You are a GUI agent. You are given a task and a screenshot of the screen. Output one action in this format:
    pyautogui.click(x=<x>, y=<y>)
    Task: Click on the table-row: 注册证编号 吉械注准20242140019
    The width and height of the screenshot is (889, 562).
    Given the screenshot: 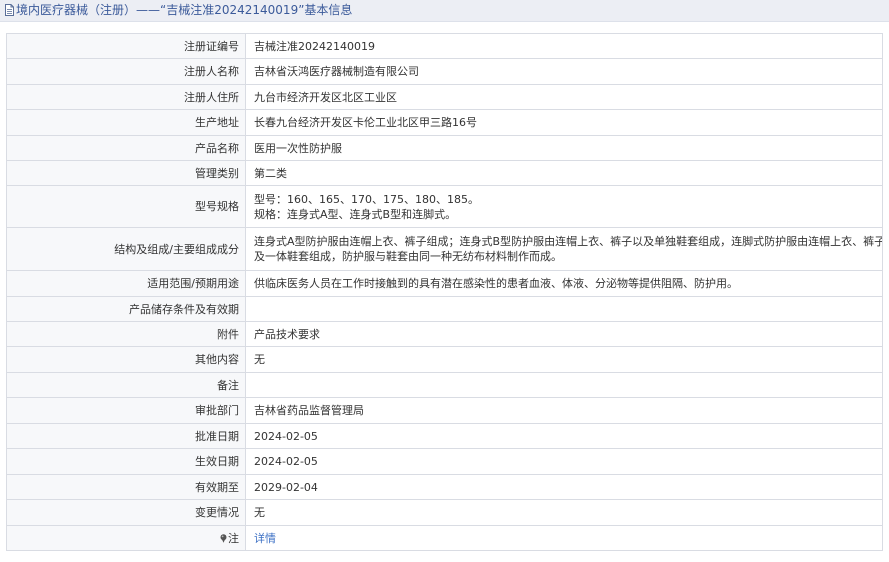 What is the action you would take?
    pyautogui.click(x=444, y=46)
    